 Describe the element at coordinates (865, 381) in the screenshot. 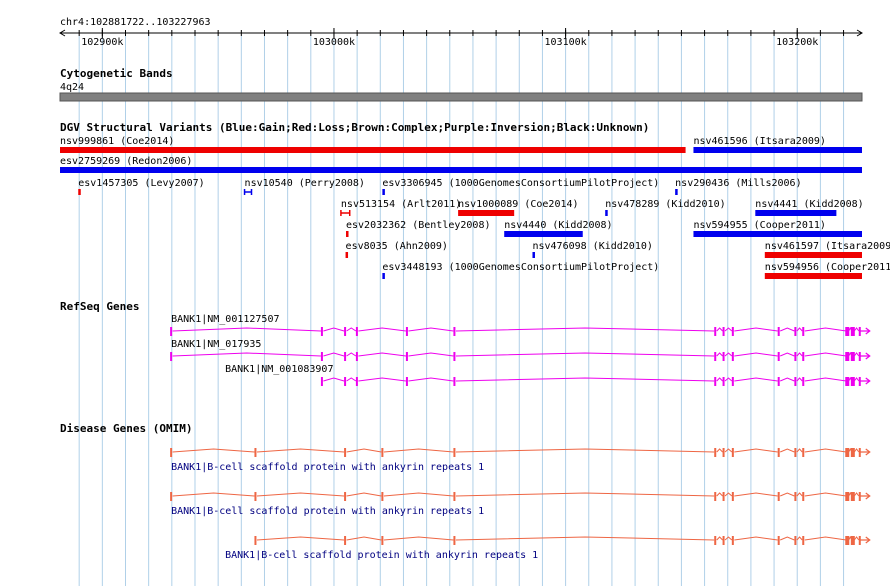

I see `strand-arrow-icon` at that location.